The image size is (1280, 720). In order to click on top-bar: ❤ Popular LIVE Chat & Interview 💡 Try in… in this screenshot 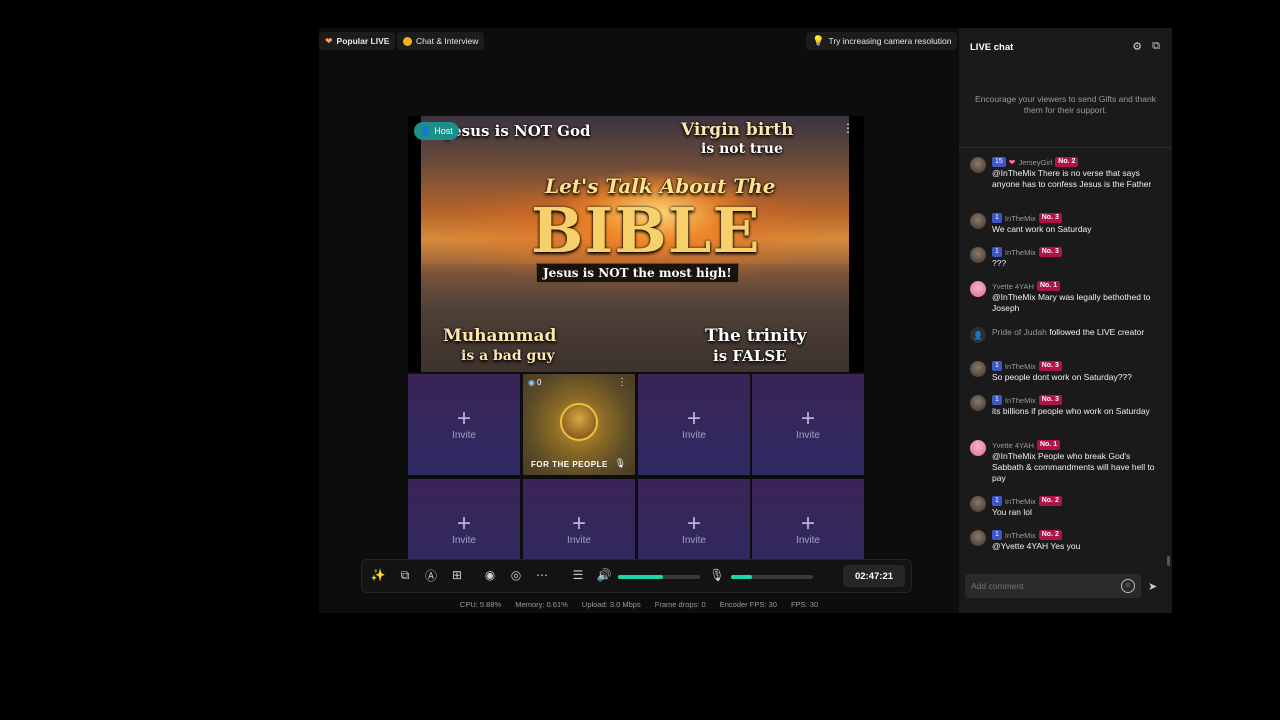, I will do `click(639, 42)`.